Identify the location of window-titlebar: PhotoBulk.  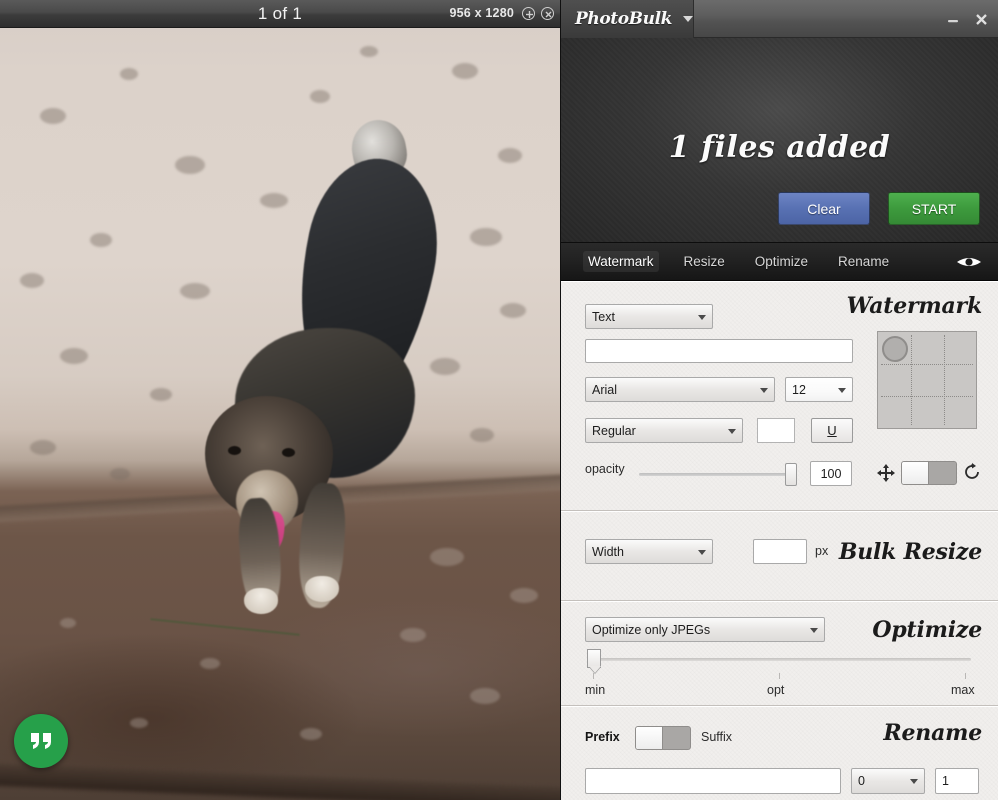
(779, 19).